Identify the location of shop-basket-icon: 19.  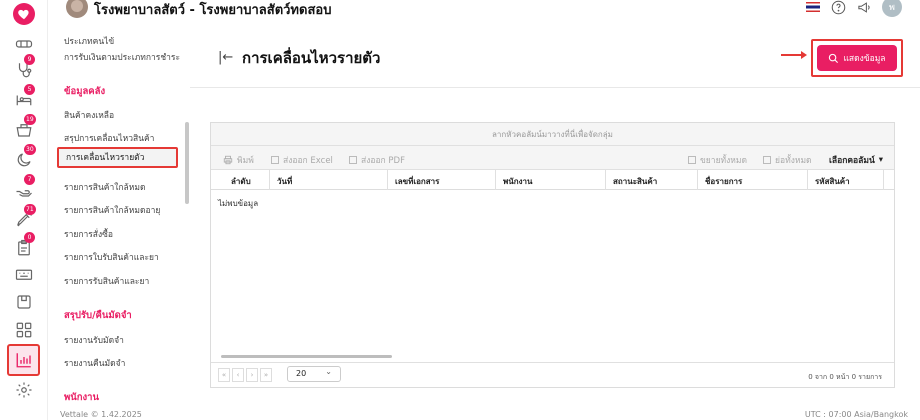
(25, 127).